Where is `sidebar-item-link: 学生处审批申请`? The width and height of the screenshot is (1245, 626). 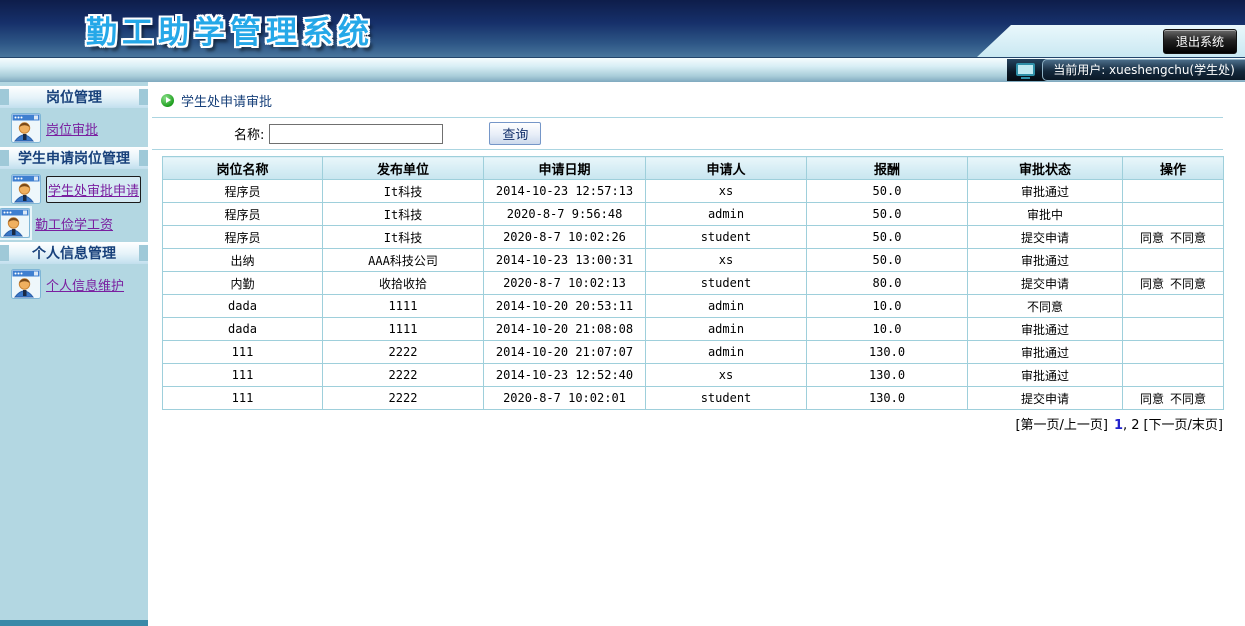 sidebar-item-link: 学生处审批申请 is located at coordinates (94, 189).